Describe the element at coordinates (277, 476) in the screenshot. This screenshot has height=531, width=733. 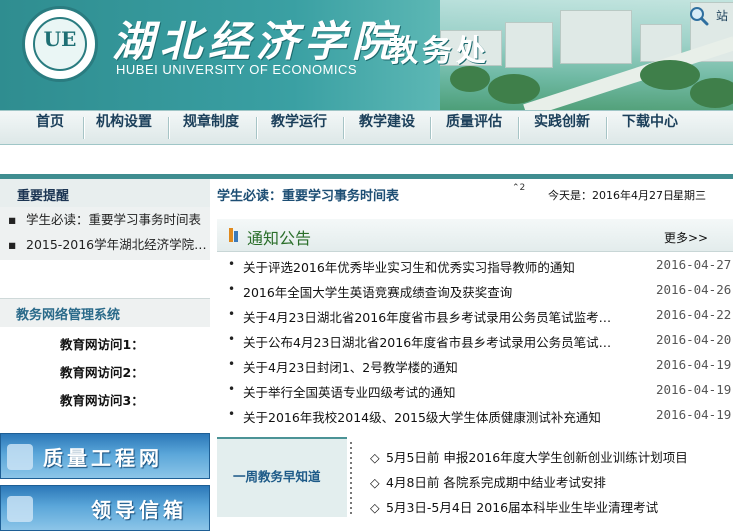
I see `weekly-label: 一周教务早知道` at that location.